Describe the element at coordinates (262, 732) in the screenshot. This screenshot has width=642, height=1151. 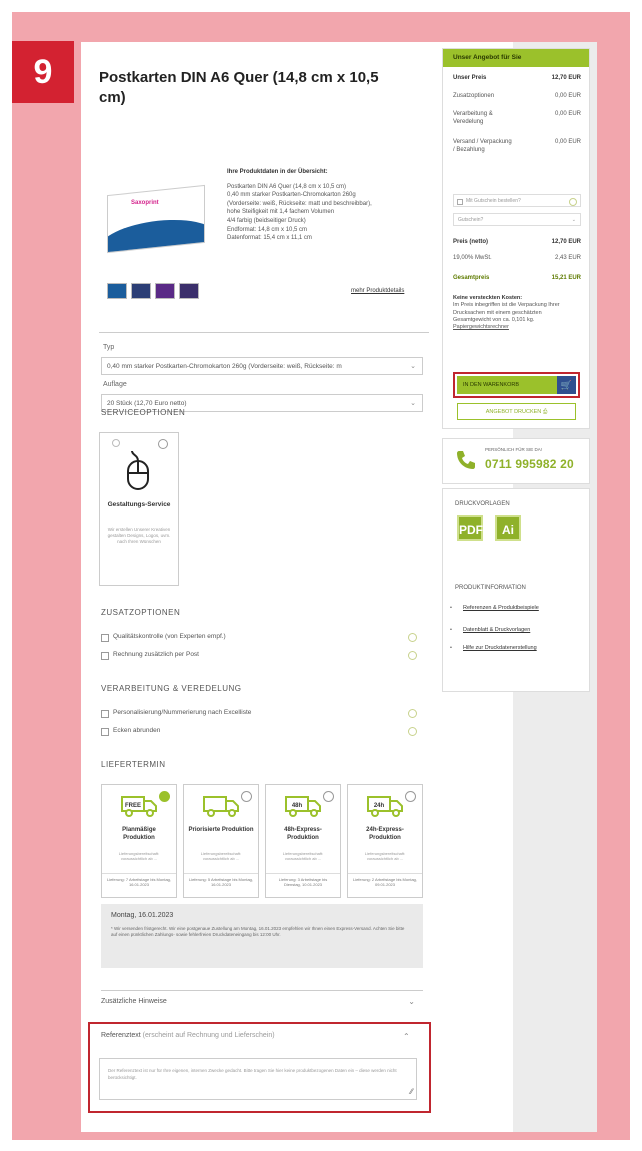
I see `finishing-option-corners: Ecken abrunden` at that location.